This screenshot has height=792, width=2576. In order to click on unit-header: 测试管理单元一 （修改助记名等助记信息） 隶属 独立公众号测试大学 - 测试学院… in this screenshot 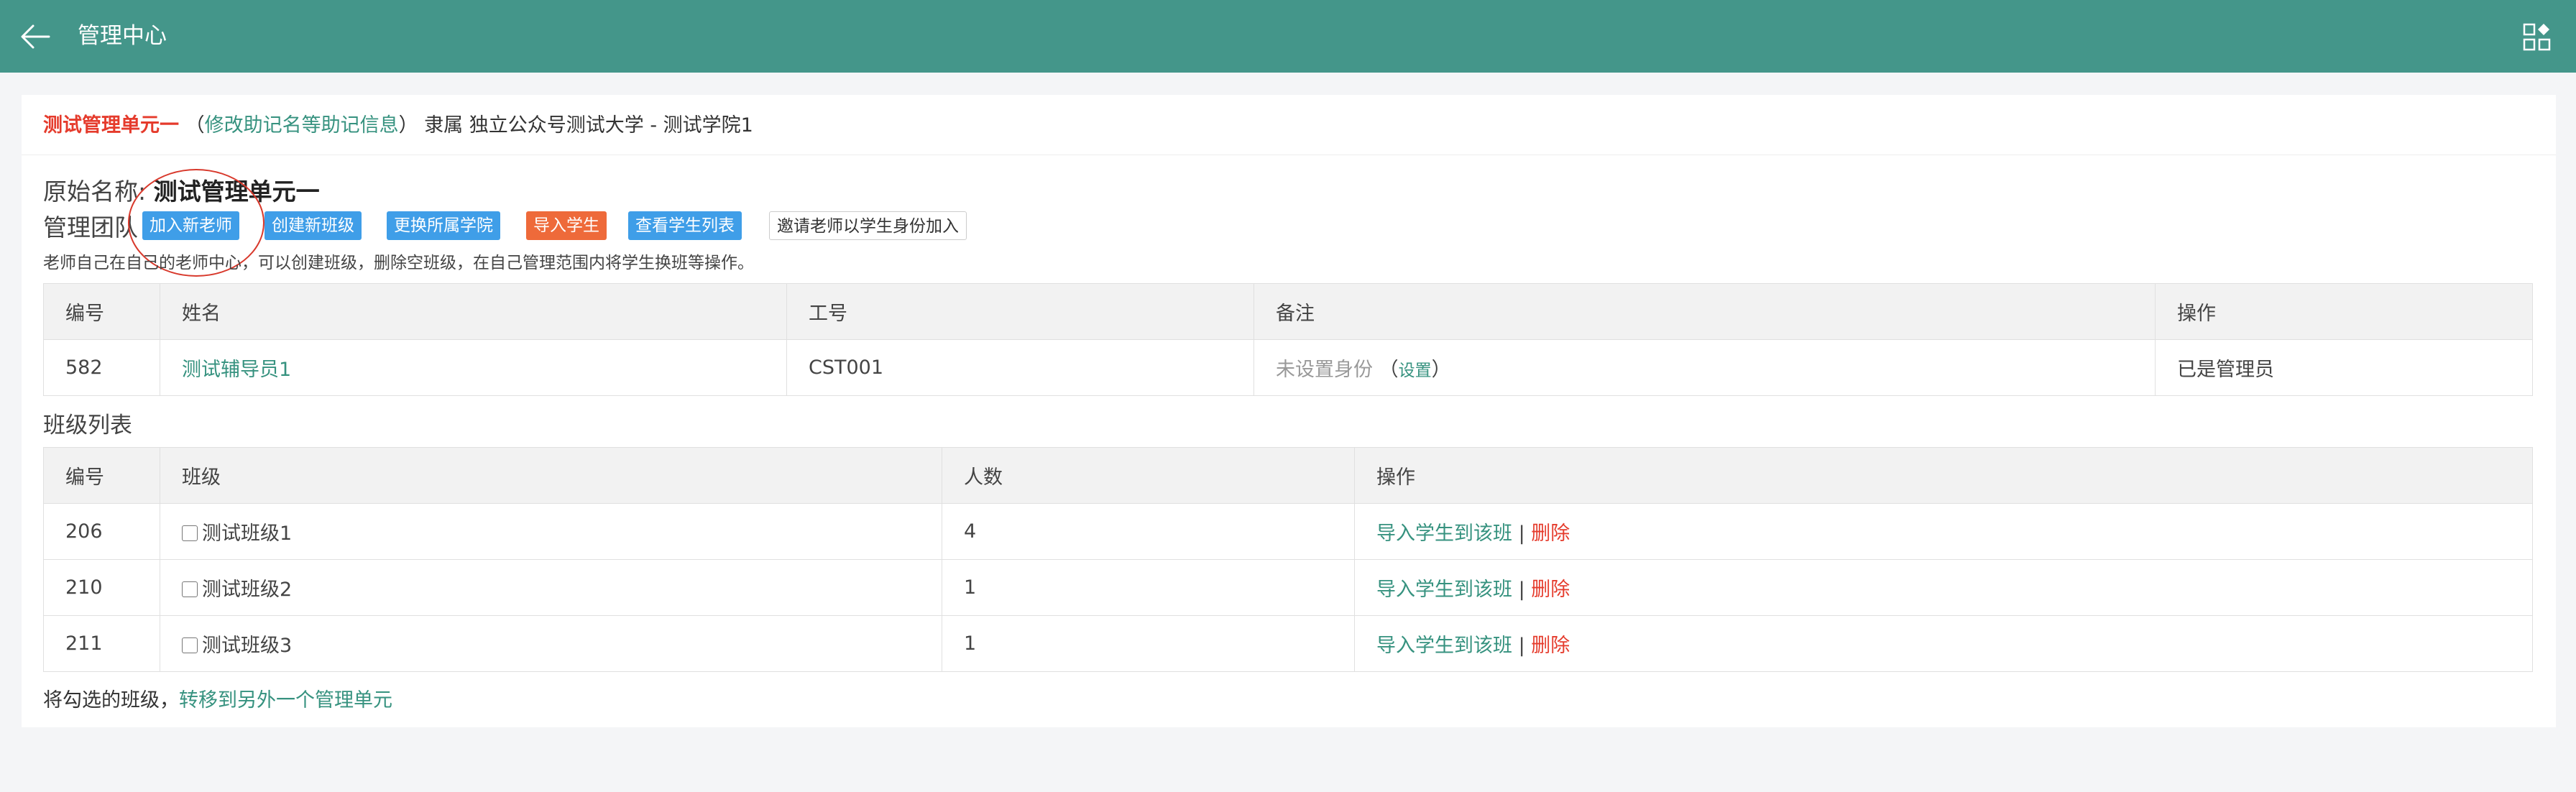, I will do `click(398, 123)`.